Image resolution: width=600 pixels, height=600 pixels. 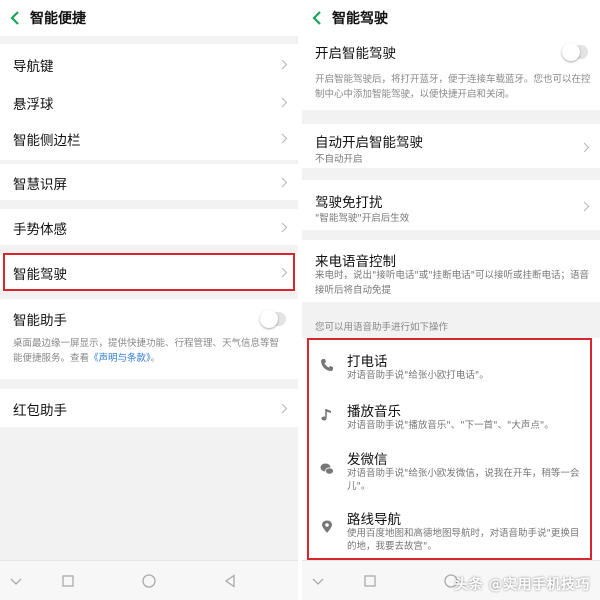 What do you see at coordinates (58, 19) in the screenshot?
I see `page-title: 智能便捷` at bounding box center [58, 19].